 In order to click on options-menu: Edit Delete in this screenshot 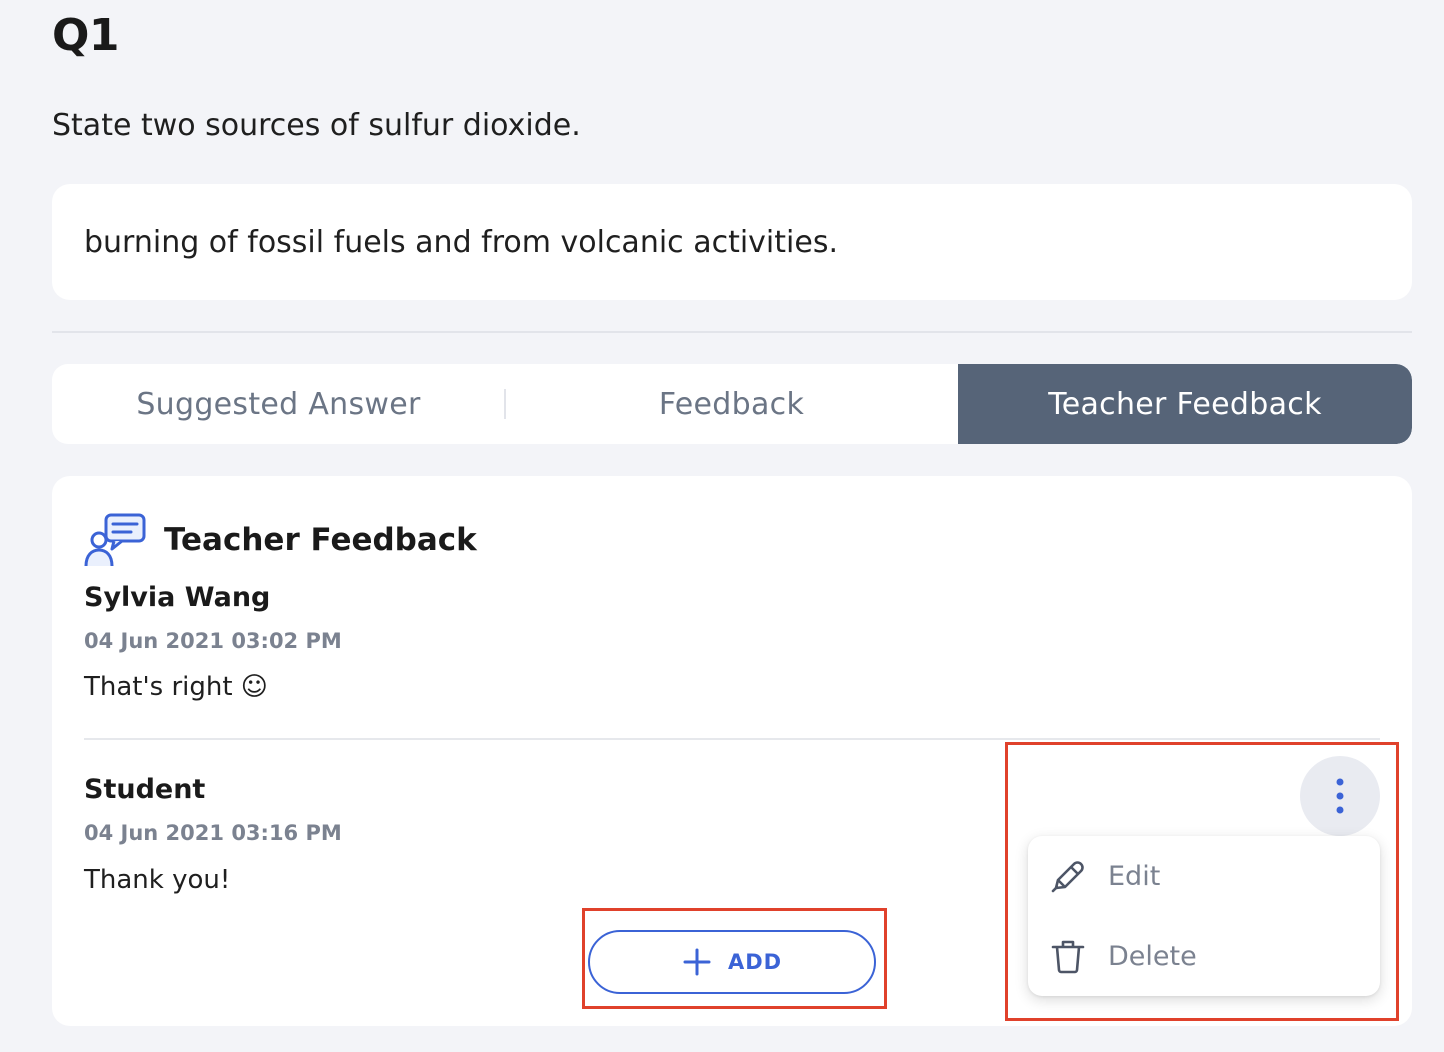, I will do `click(1204, 916)`.